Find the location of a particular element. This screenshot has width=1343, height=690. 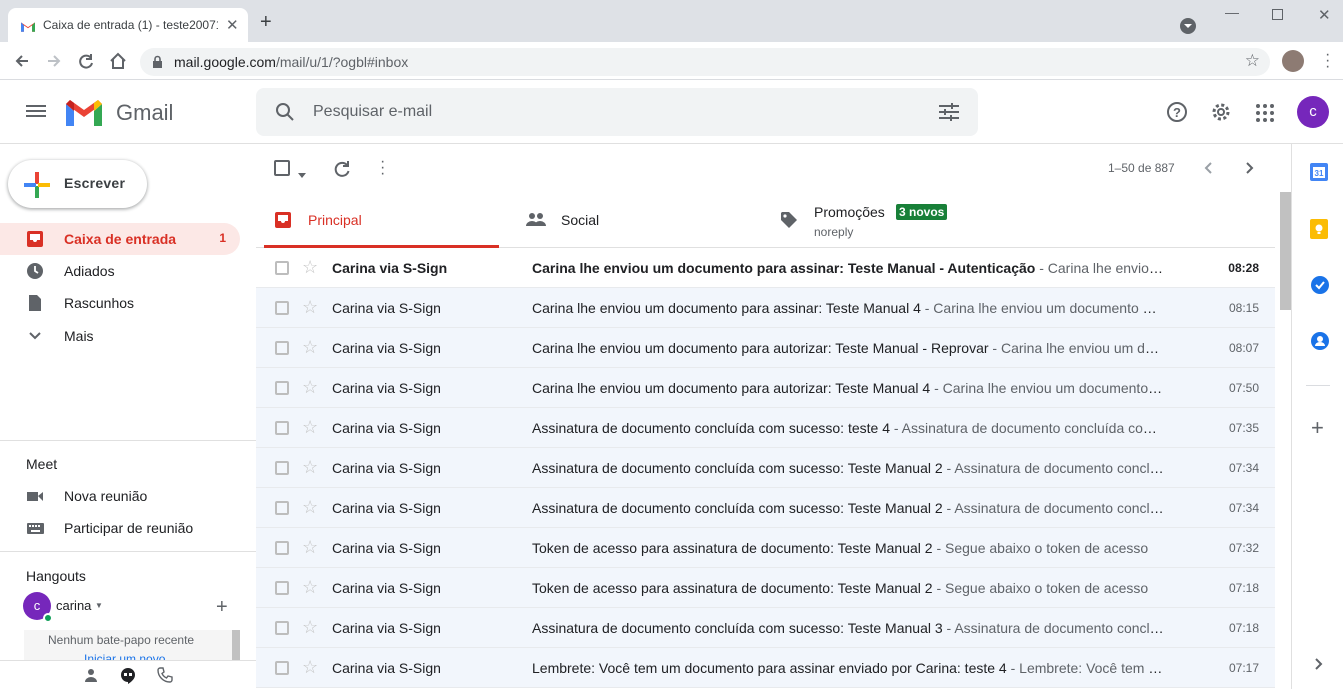

more-options-icon: · · · is located at coordinates (382, 168).